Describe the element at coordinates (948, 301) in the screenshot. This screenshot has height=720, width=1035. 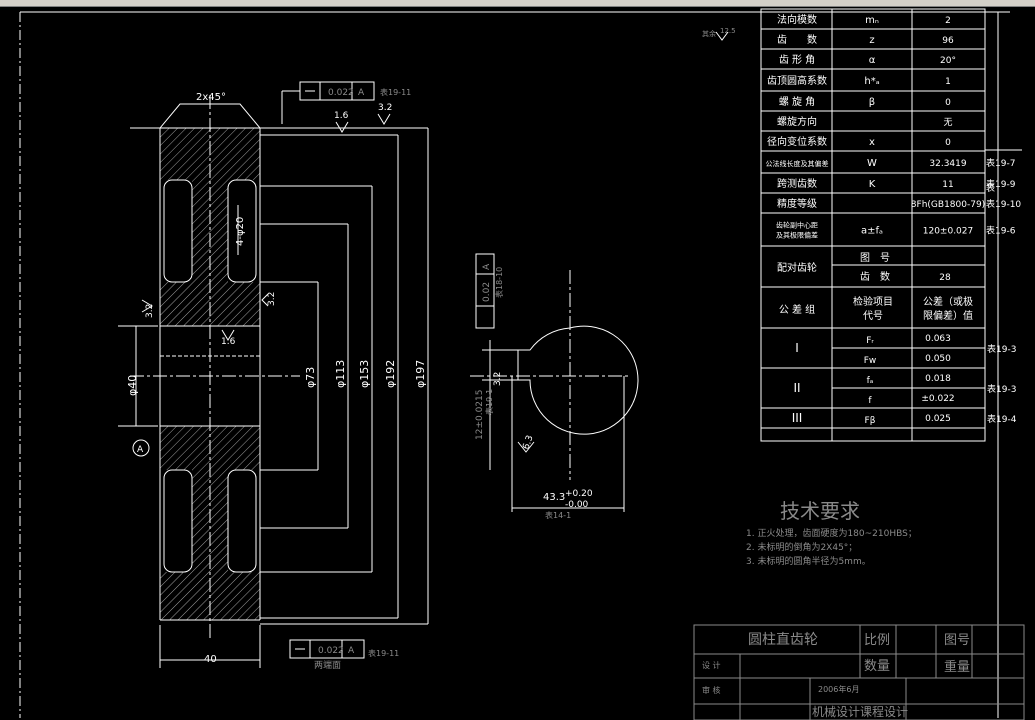
I see `tolerance-col3: 公差（或极` at that location.